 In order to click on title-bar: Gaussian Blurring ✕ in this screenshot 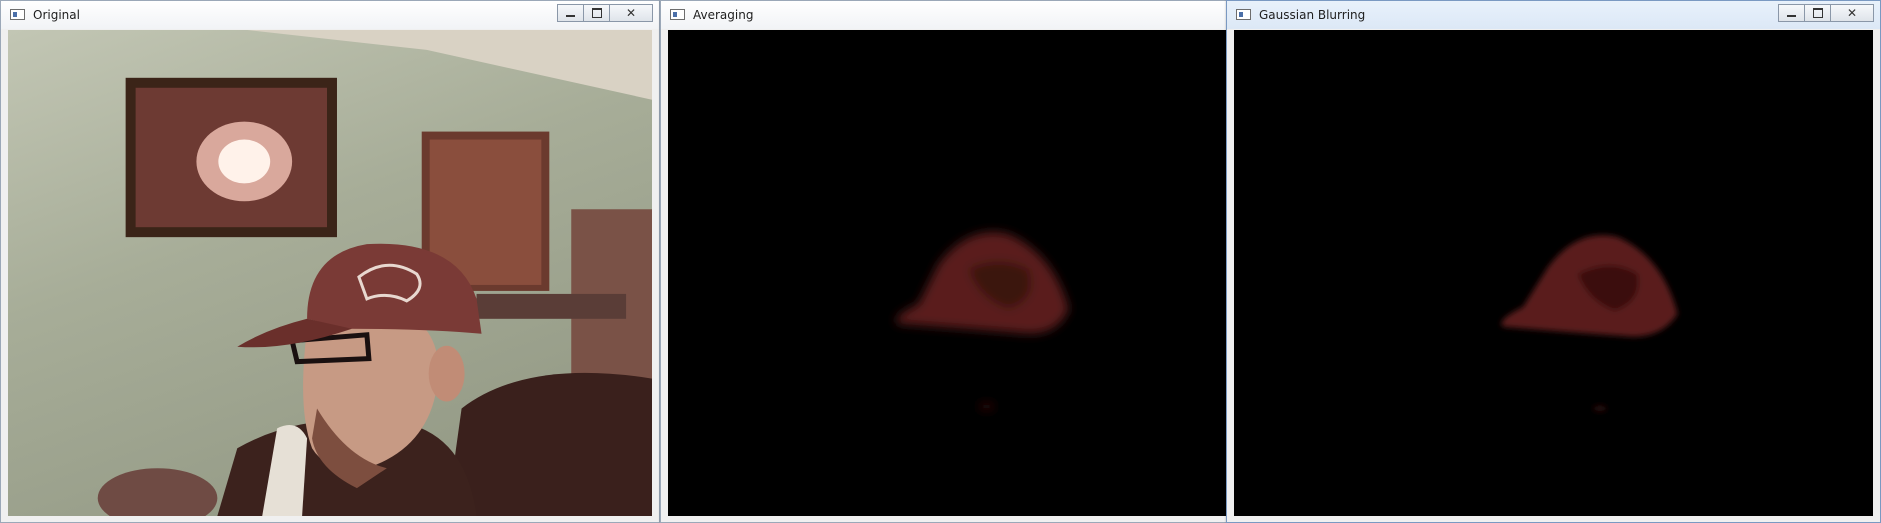, I will do `click(1553, 15)`.